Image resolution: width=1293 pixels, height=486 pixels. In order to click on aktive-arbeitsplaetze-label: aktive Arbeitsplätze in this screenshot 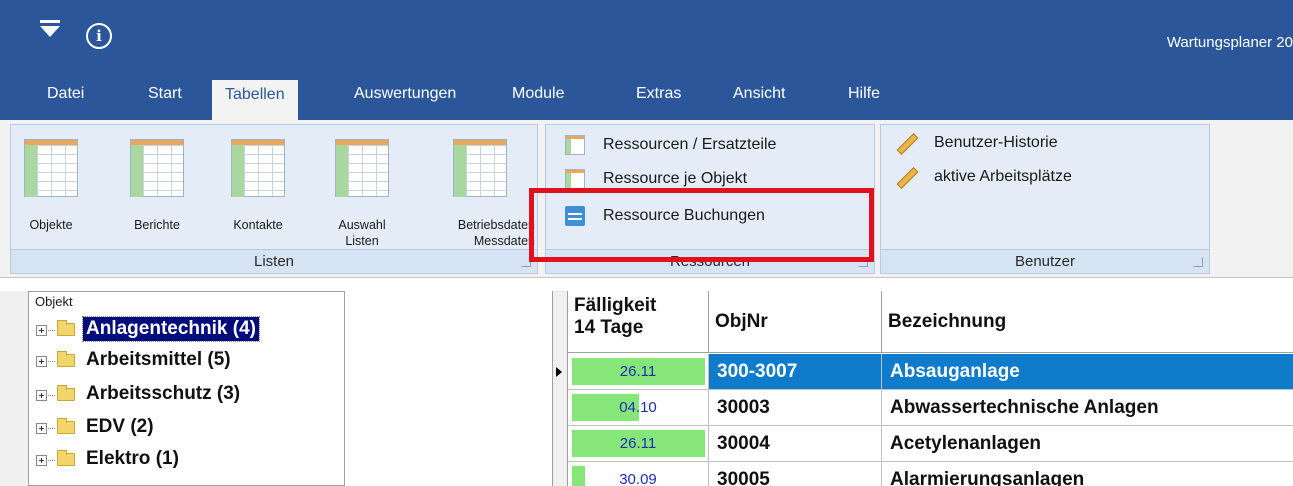, I will do `click(1003, 176)`.